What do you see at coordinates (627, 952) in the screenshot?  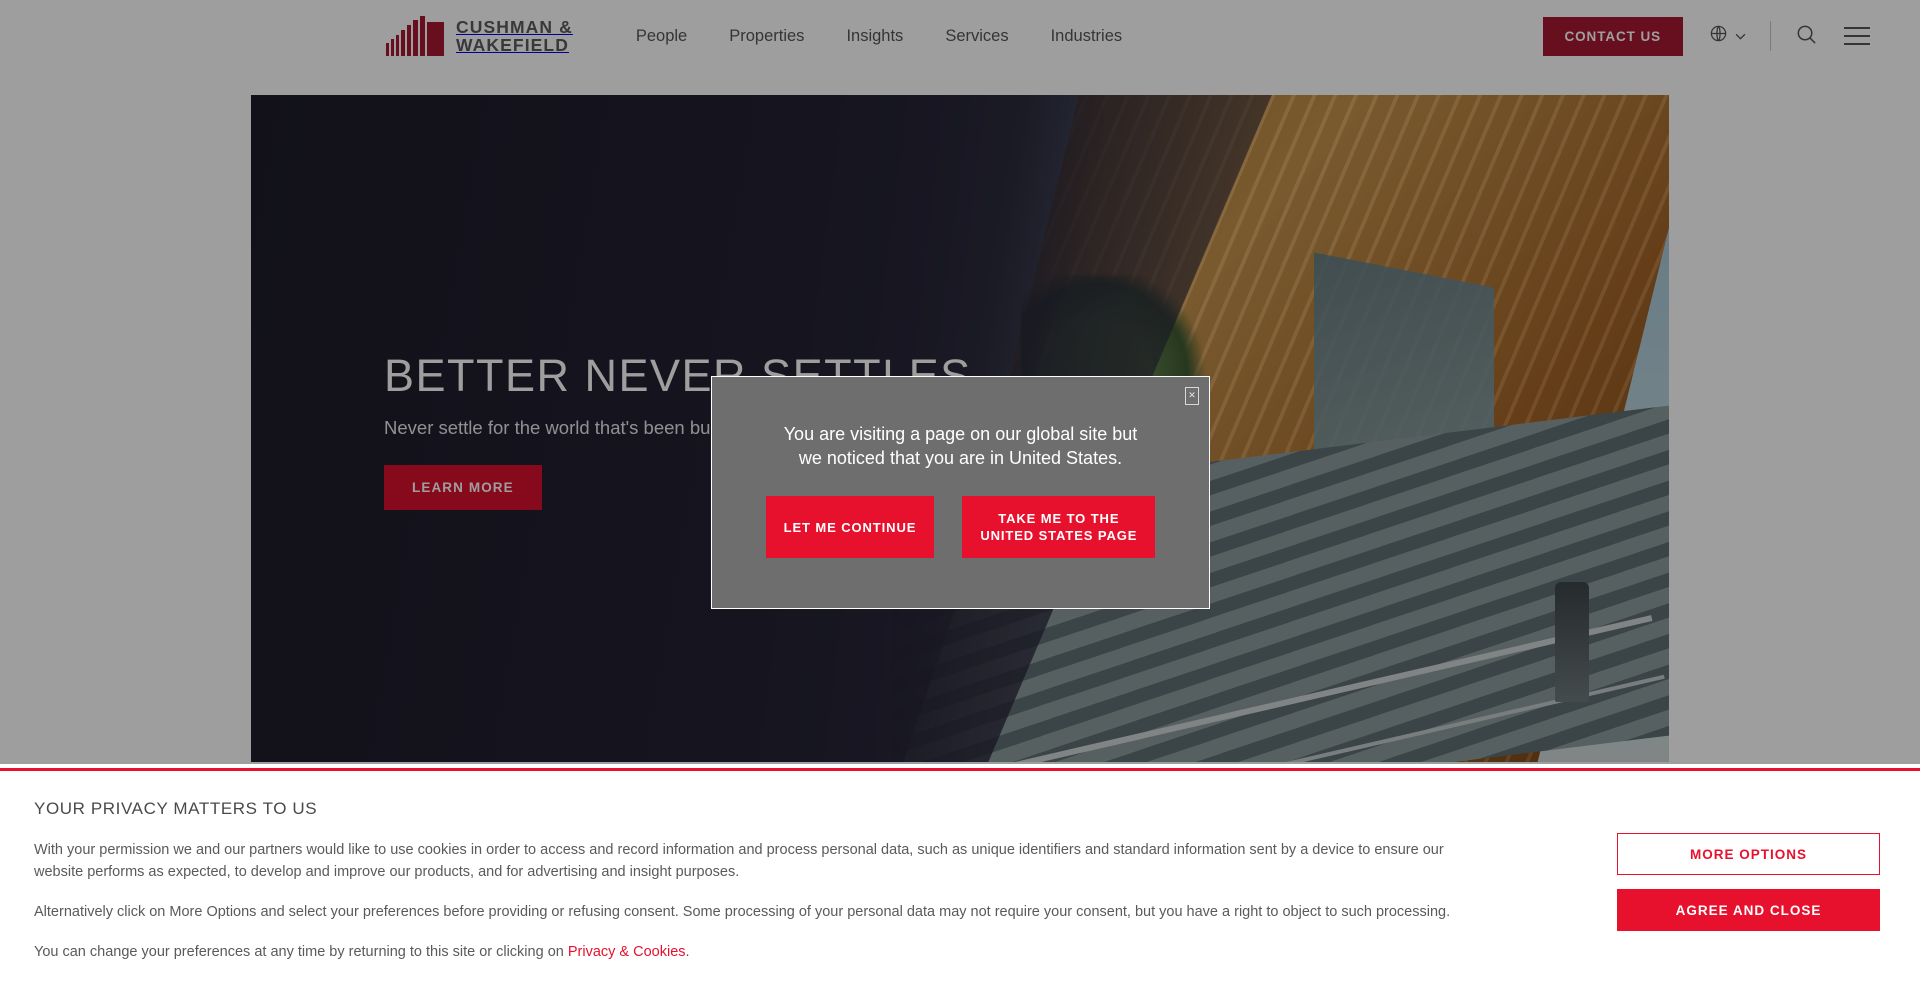 I see `privacy-and-cookies-link: Privacy & Cookies` at bounding box center [627, 952].